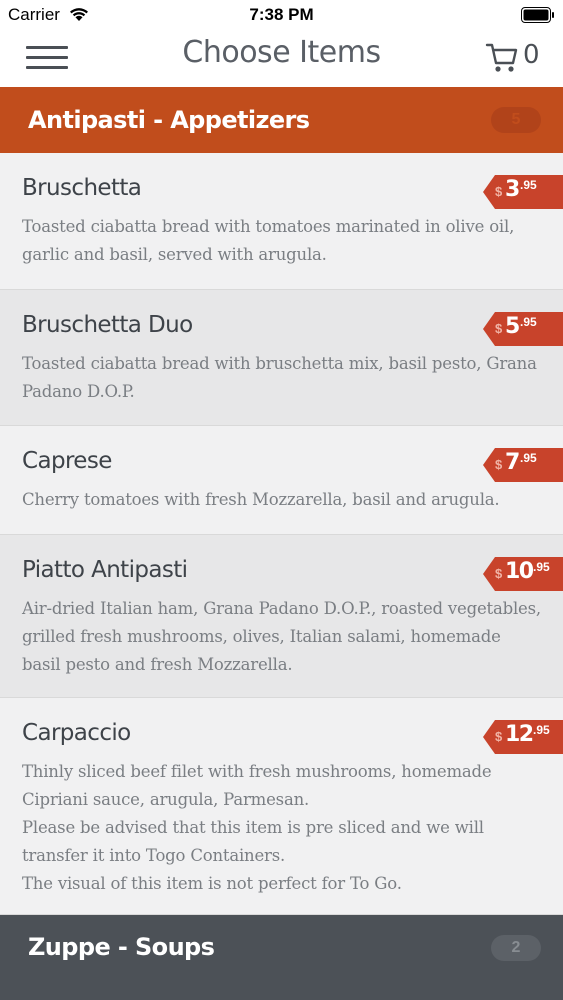 This screenshot has height=1000, width=563. What do you see at coordinates (501, 57) in the screenshot?
I see `shopping-cart-icon` at bounding box center [501, 57].